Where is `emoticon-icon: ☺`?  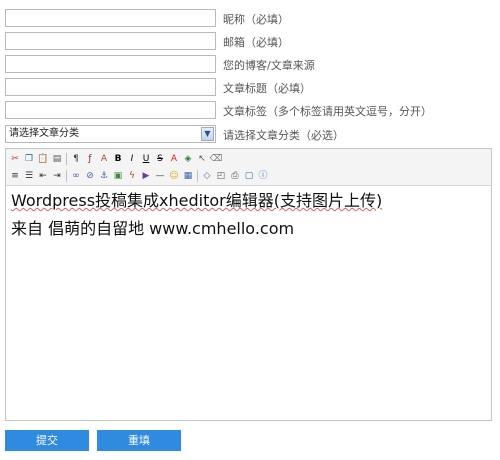
emoticon-icon: ☺ is located at coordinates (174, 176).